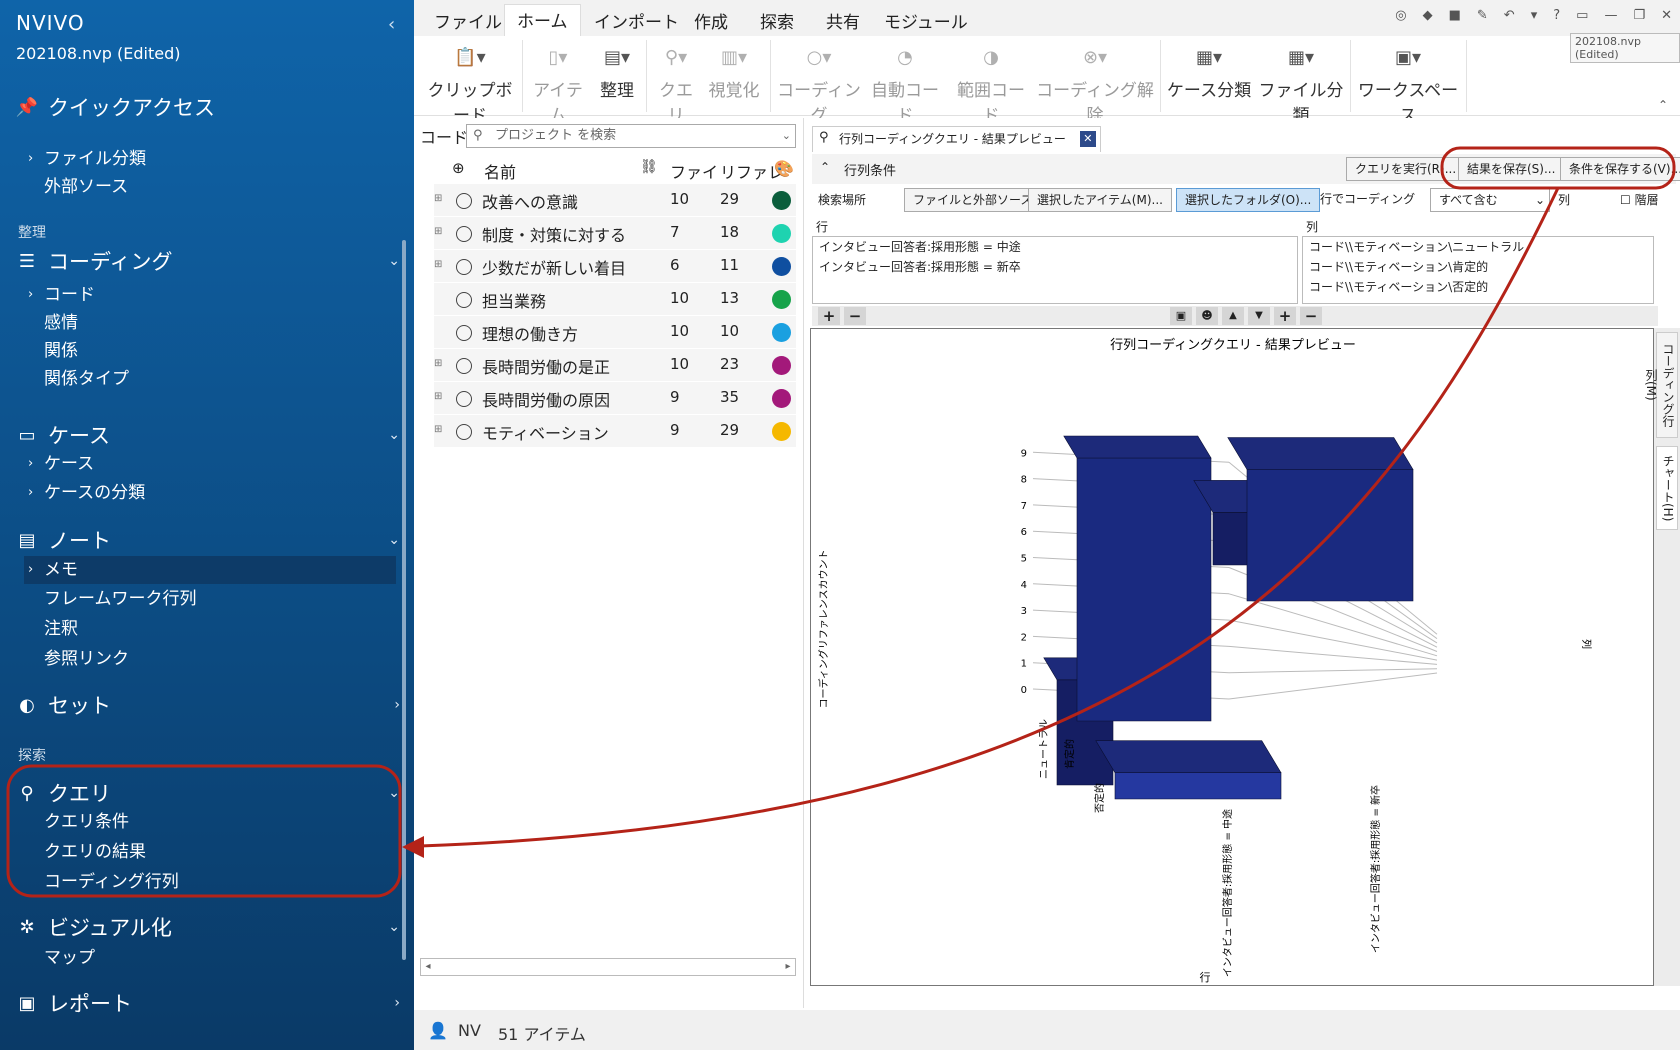 This screenshot has height=1050, width=1680. I want to click on sidebar-item-relationship-types: 関係タイプ, so click(210, 379).